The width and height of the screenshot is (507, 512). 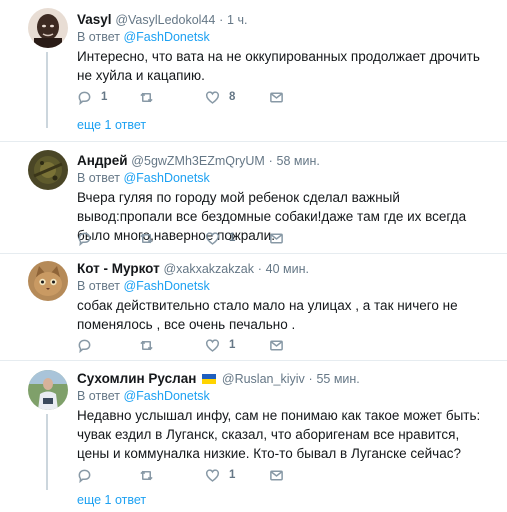 I want to click on tweet-header: Vasyl @VasylLedokol44 · 1 ч., so click(x=162, y=20).